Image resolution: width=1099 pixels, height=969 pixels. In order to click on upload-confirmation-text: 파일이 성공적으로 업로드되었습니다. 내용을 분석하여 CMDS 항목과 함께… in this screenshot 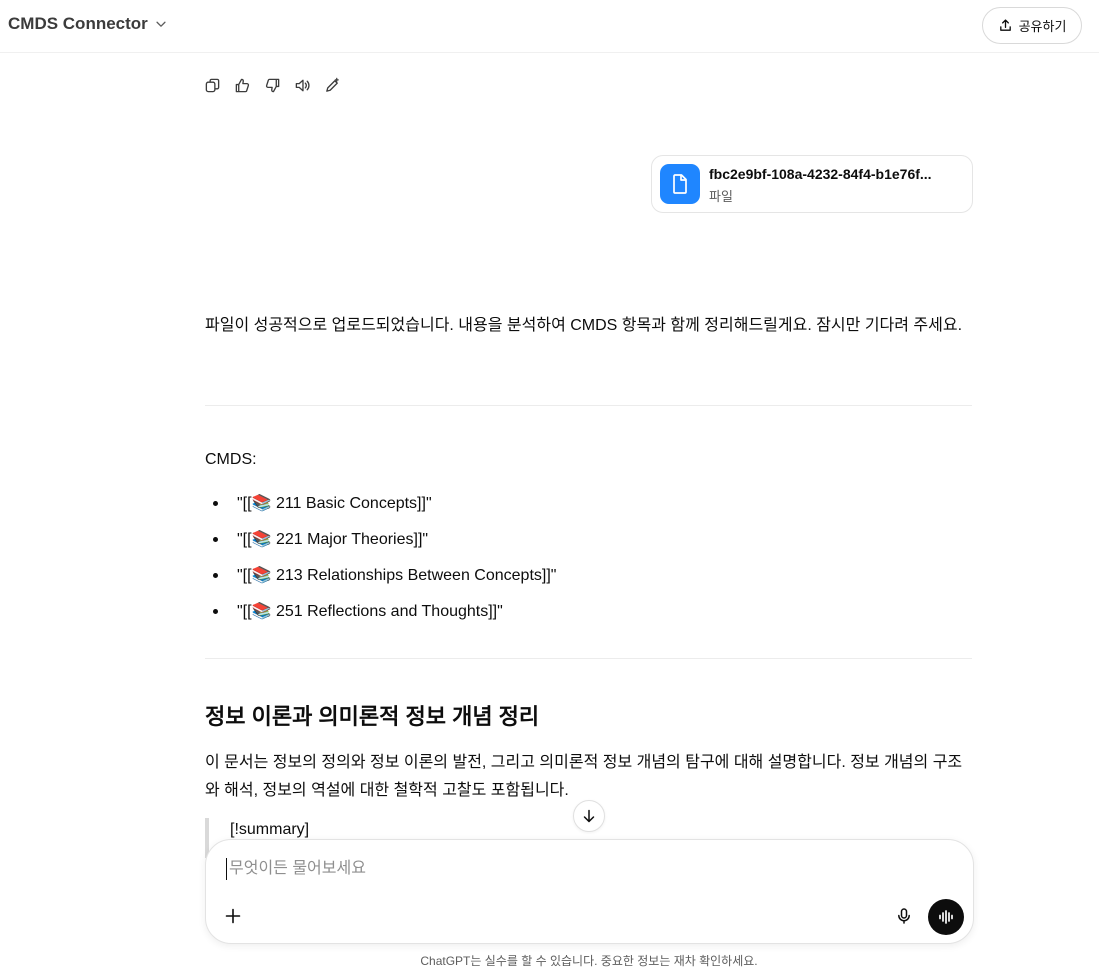, I will do `click(584, 325)`.